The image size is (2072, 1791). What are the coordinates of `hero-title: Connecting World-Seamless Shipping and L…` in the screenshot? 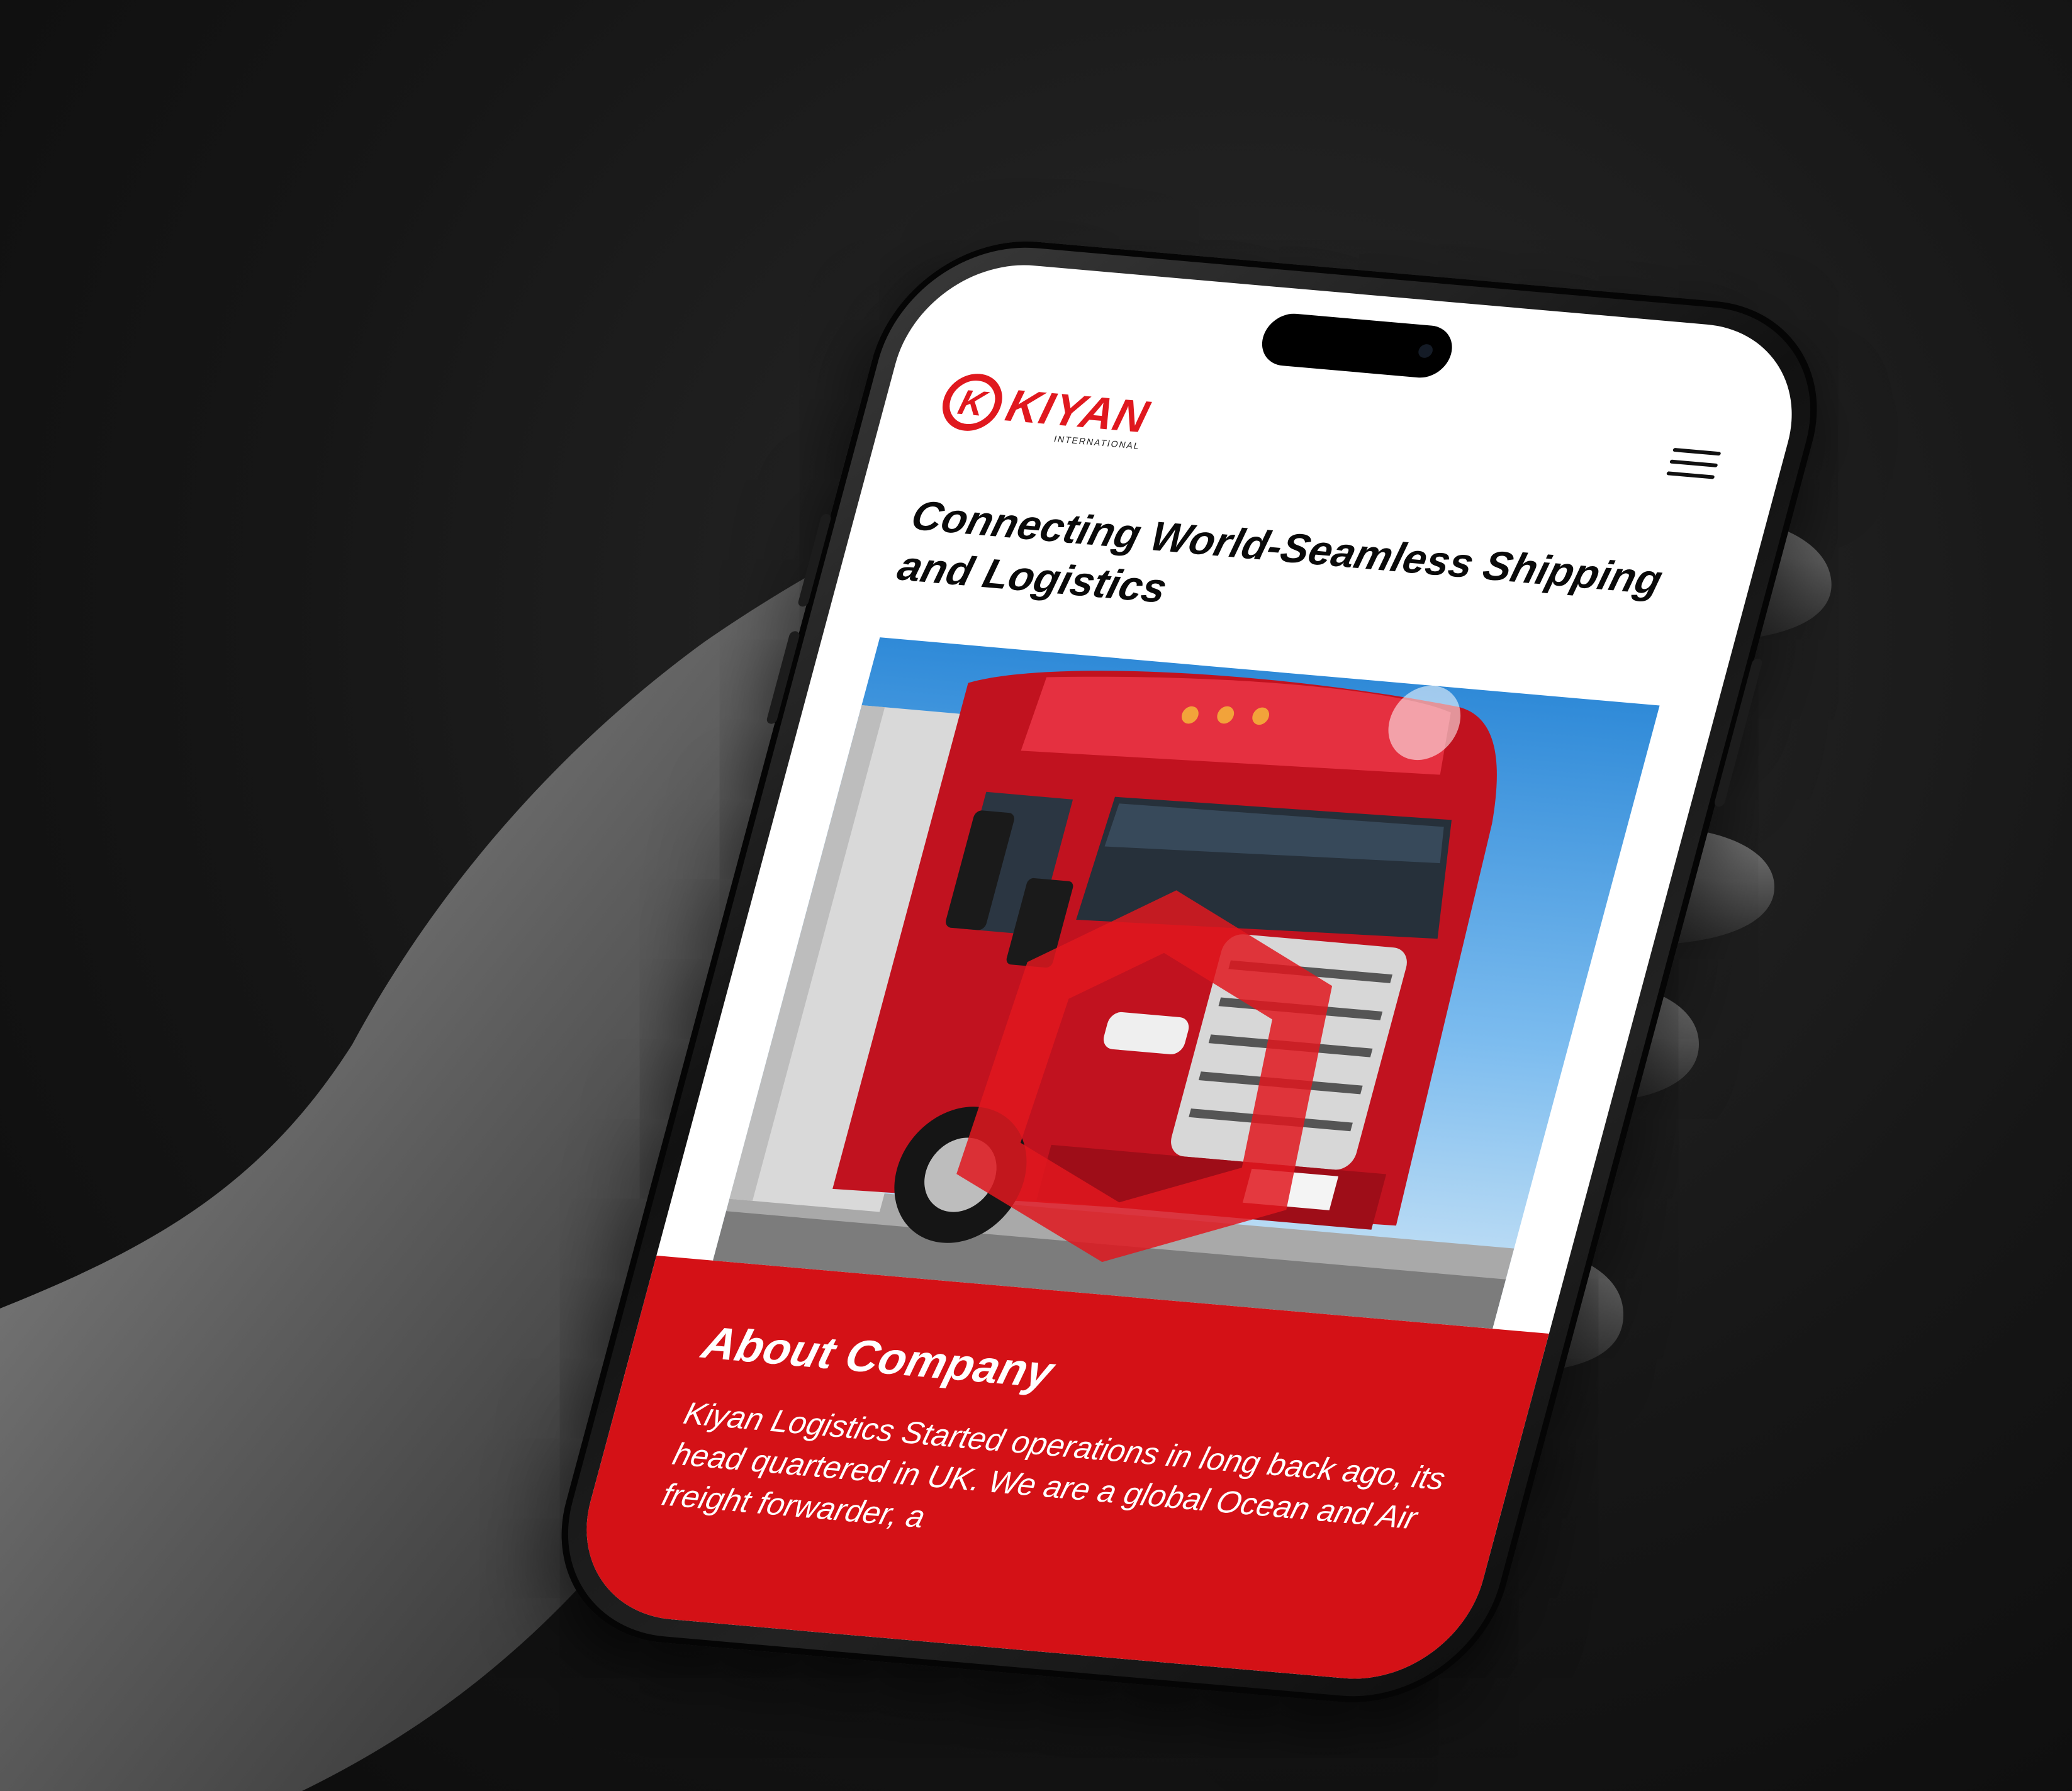 It's located at (1280, 551).